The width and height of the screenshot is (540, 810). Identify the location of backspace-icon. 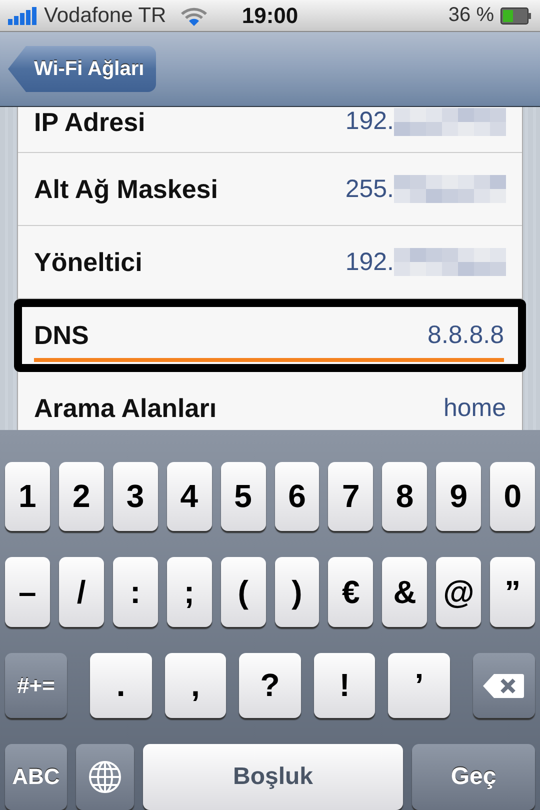
(504, 686).